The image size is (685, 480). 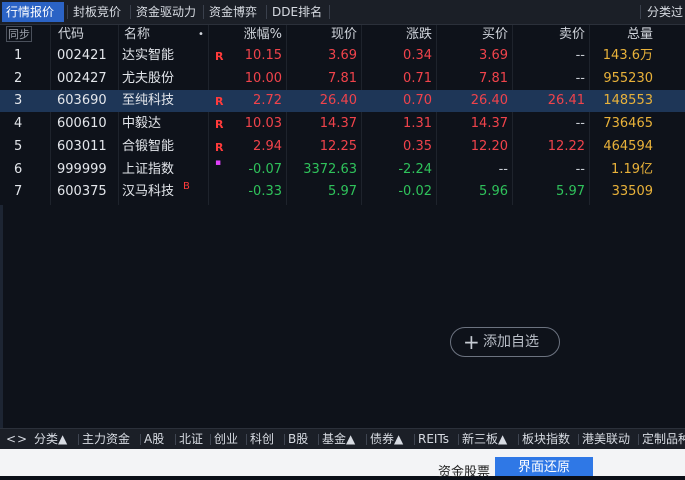 I want to click on cell-volume: 143.6万, so click(x=627, y=55).